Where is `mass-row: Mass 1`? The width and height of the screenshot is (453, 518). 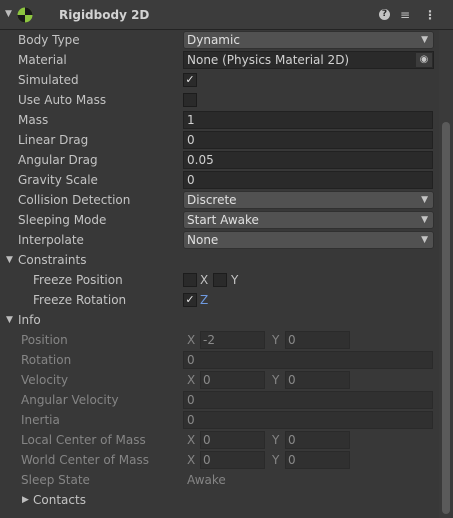 mass-row: Mass 1 is located at coordinates (219, 120).